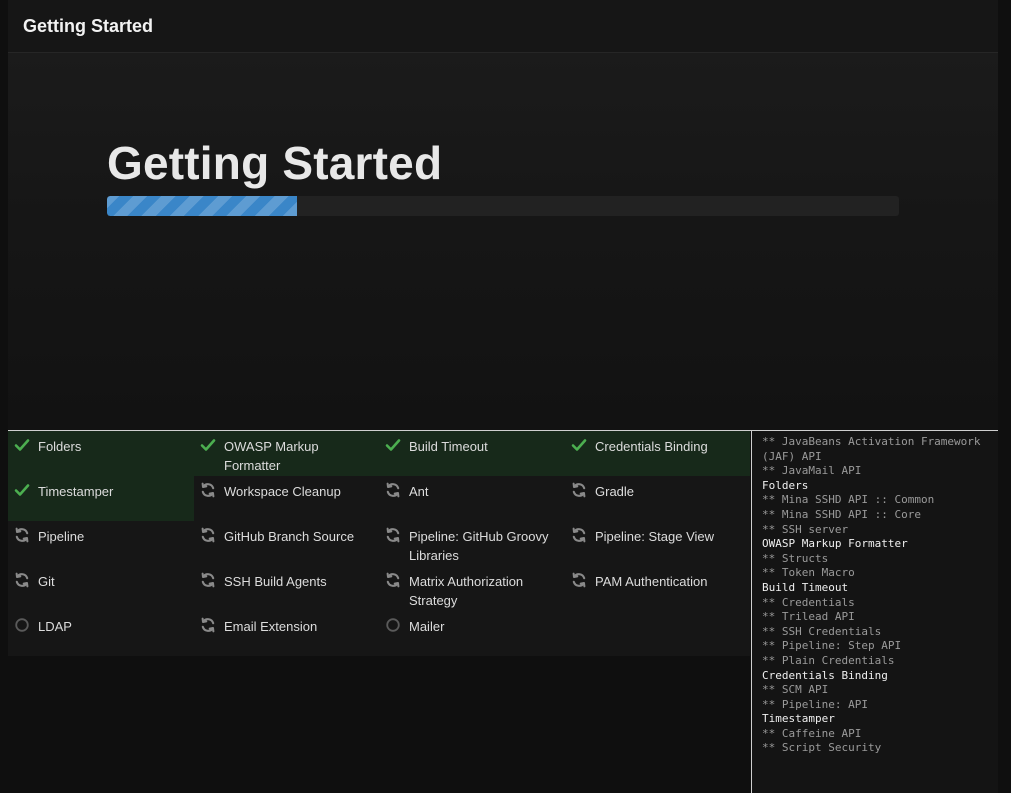 The image size is (1011, 793). What do you see at coordinates (503, 26) in the screenshot?
I see `top-bar: Getting Started` at bounding box center [503, 26].